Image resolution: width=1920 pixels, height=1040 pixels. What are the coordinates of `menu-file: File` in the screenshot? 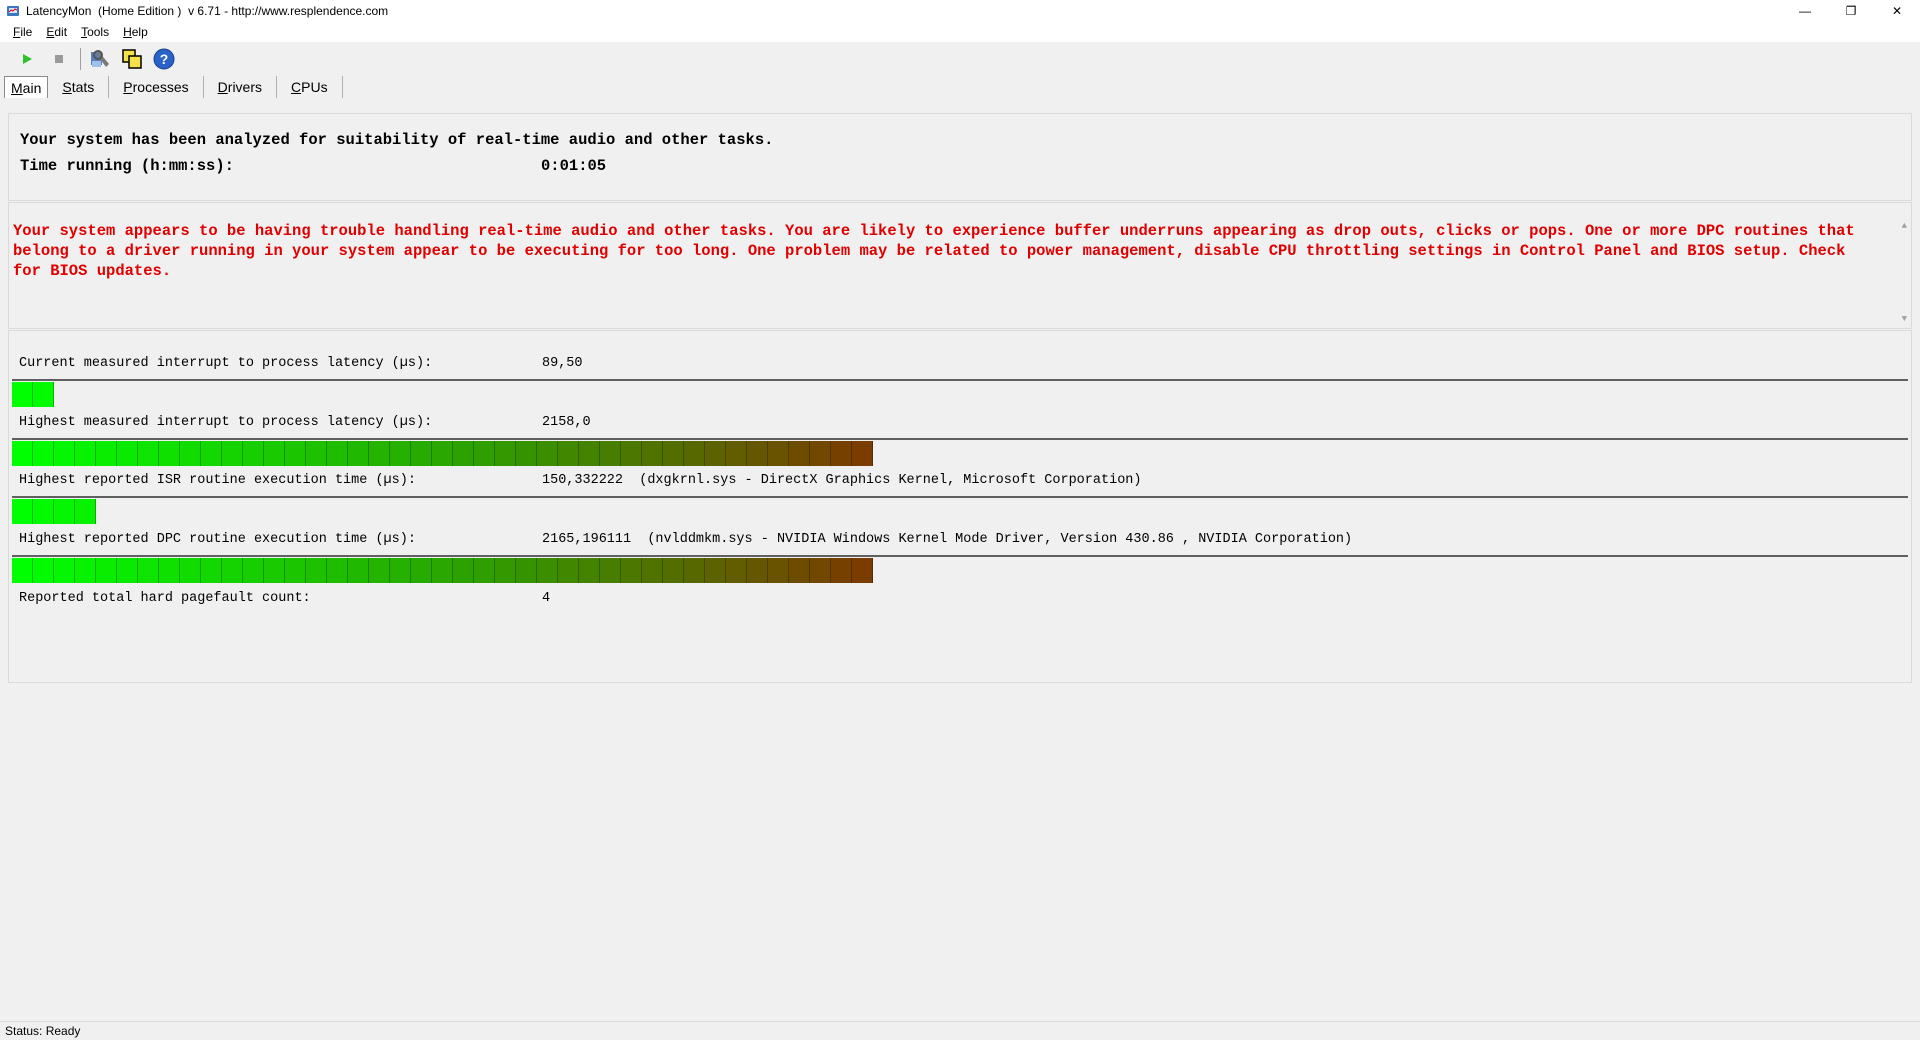 It's located at (19, 32).